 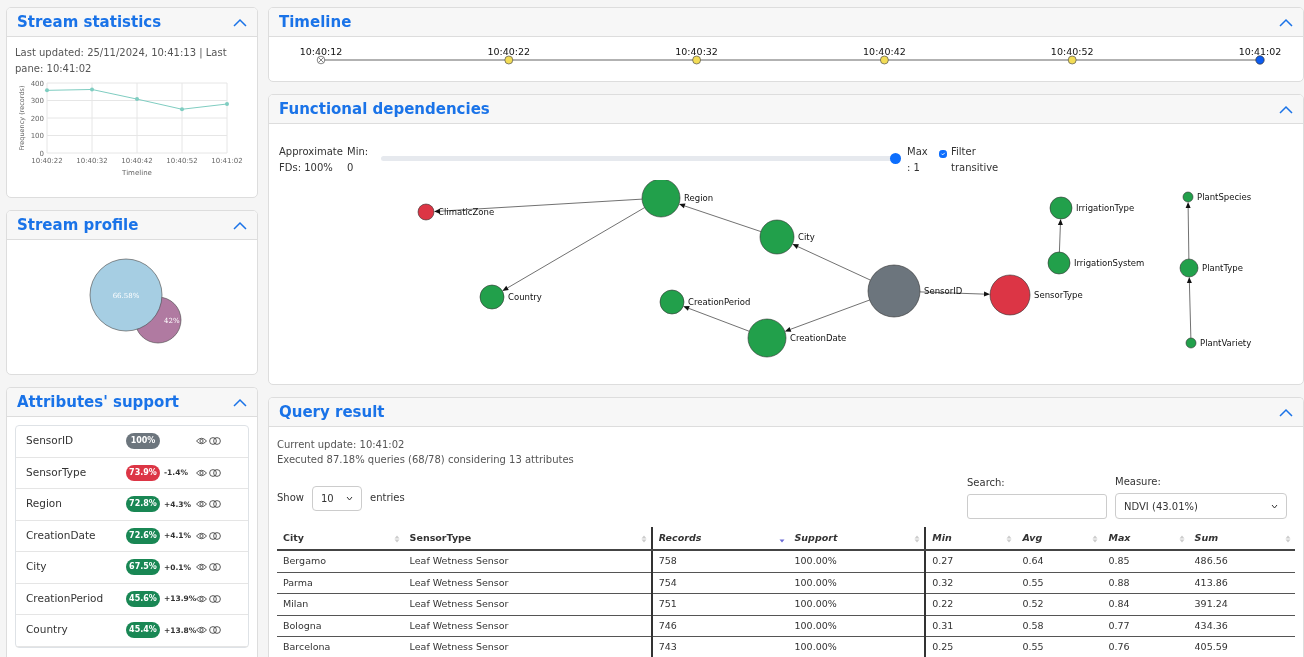 I want to click on table-cell: 0.76, so click(x=1145, y=646).